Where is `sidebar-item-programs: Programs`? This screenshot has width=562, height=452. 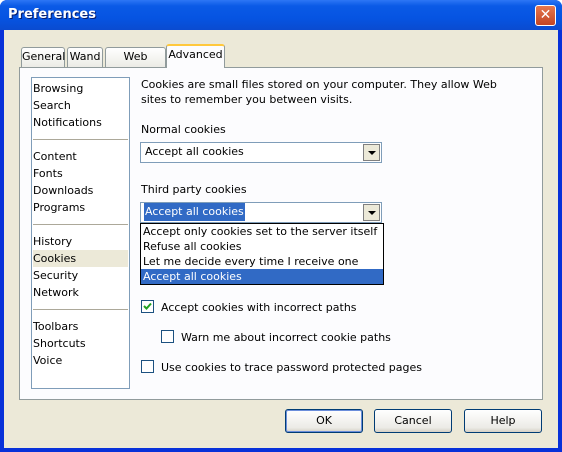
sidebar-item-programs: Programs is located at coordinates (80, 207).